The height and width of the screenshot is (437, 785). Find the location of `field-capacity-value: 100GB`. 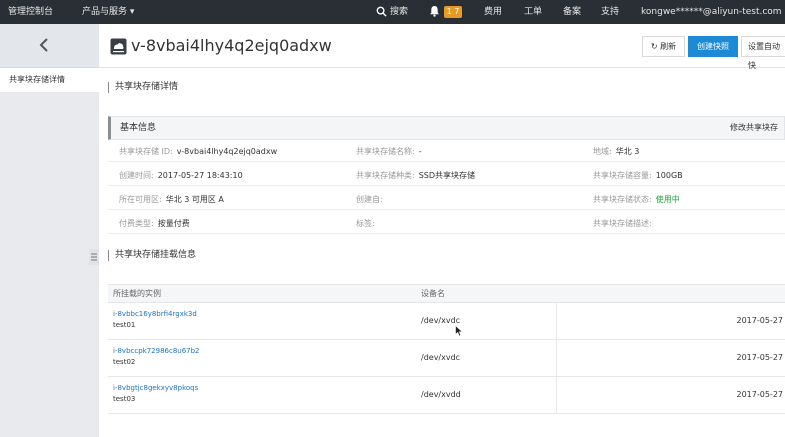

field-capacity-value: 100GB is located at coordinates (669, 175).